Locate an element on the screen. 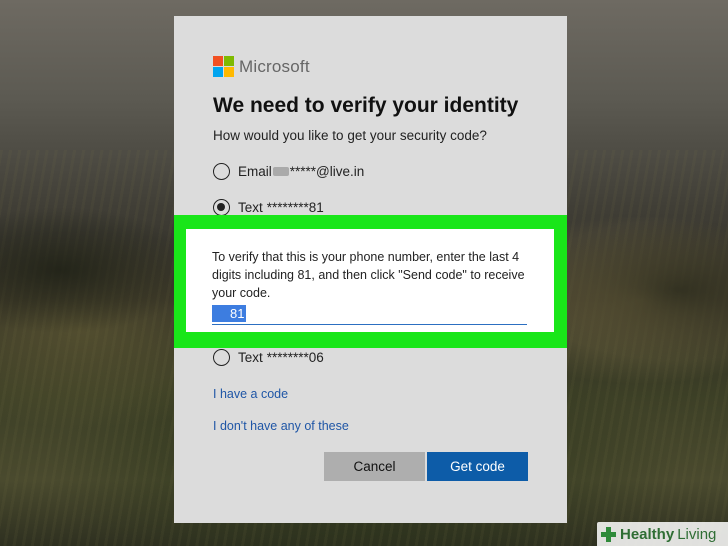  watermark-part2: Living is located at coordinates (697, 534).